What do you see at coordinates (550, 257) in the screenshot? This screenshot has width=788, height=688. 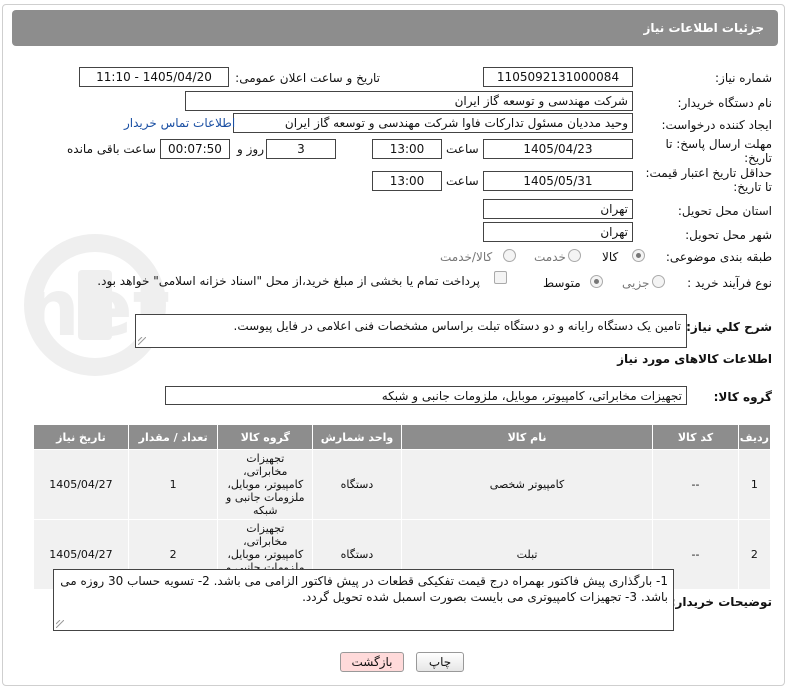 I see `category-option-service: خدمت` at bounding box center [550, 257].